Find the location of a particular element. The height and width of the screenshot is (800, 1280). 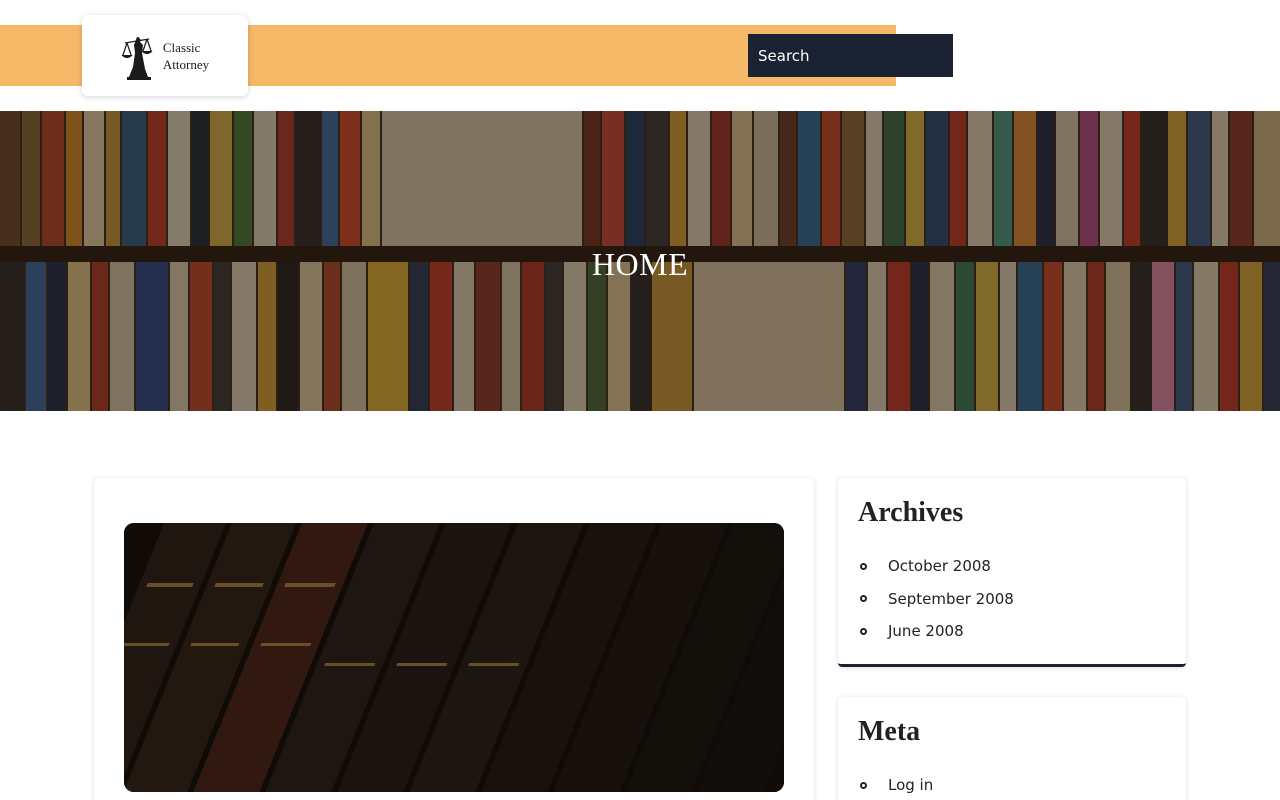

search-icon is located at coordinates (963, 56).